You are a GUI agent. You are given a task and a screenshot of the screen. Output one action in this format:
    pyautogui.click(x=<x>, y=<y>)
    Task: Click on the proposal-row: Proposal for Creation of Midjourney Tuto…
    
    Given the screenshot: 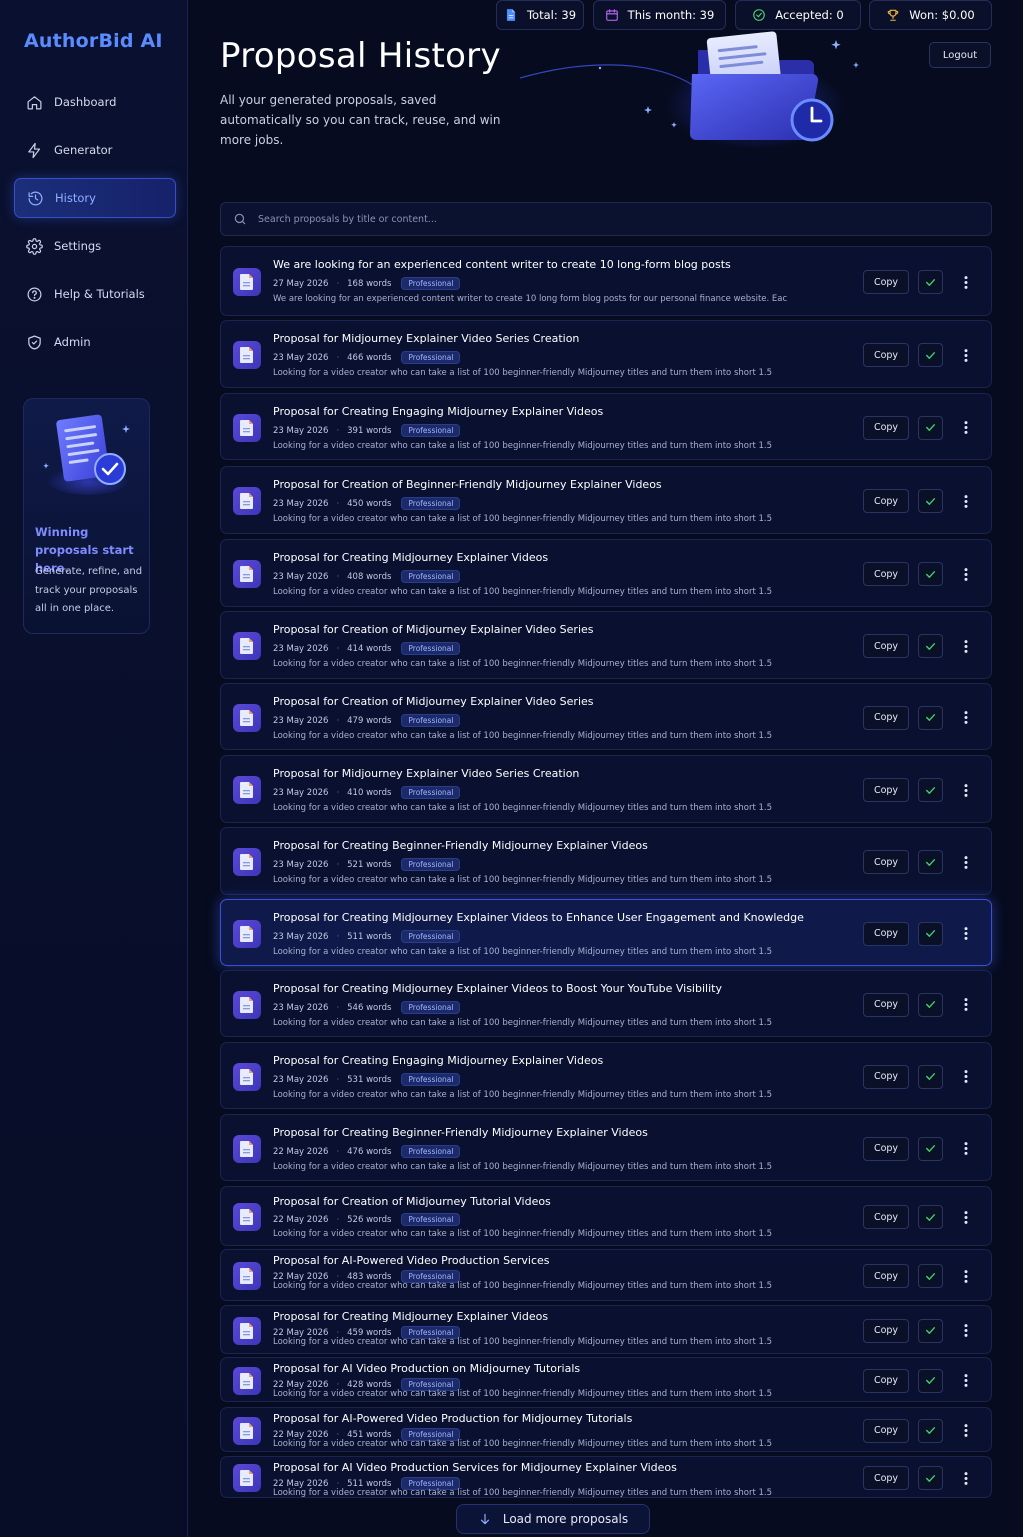 What is the action you would take?
    pyautogui.click(x=606, y=1216)
    